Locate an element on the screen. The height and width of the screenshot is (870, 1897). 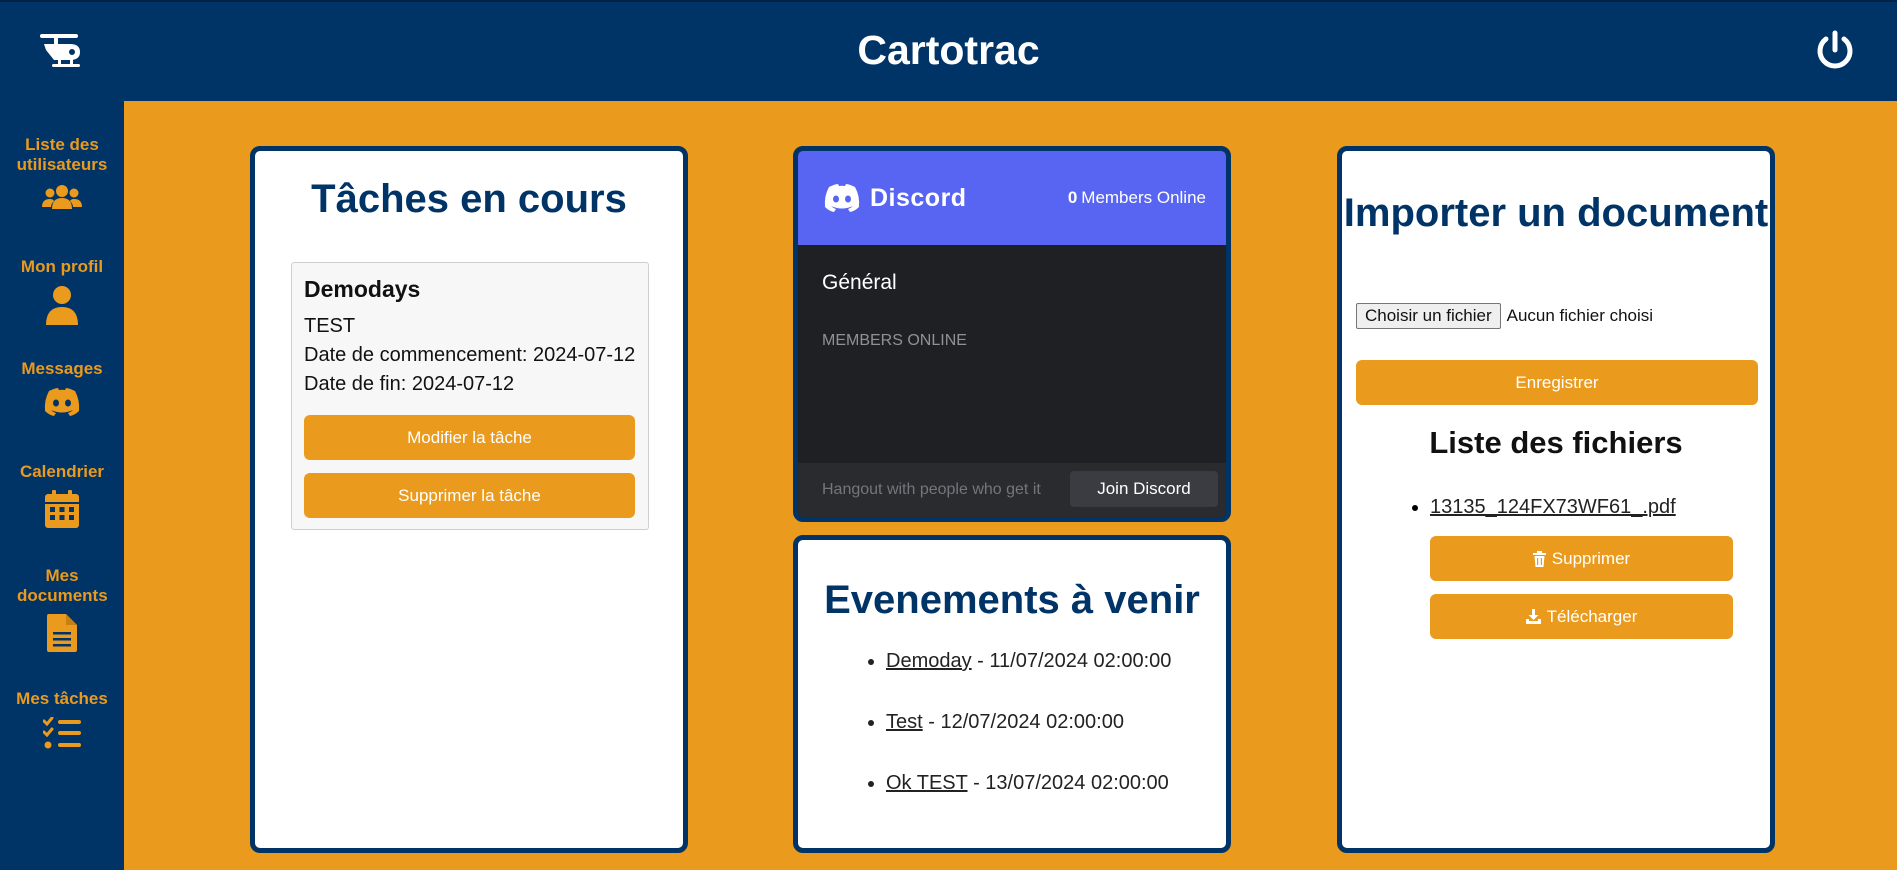
sidebar-item-documents: Mes documents is located at coordinates (62, 609).